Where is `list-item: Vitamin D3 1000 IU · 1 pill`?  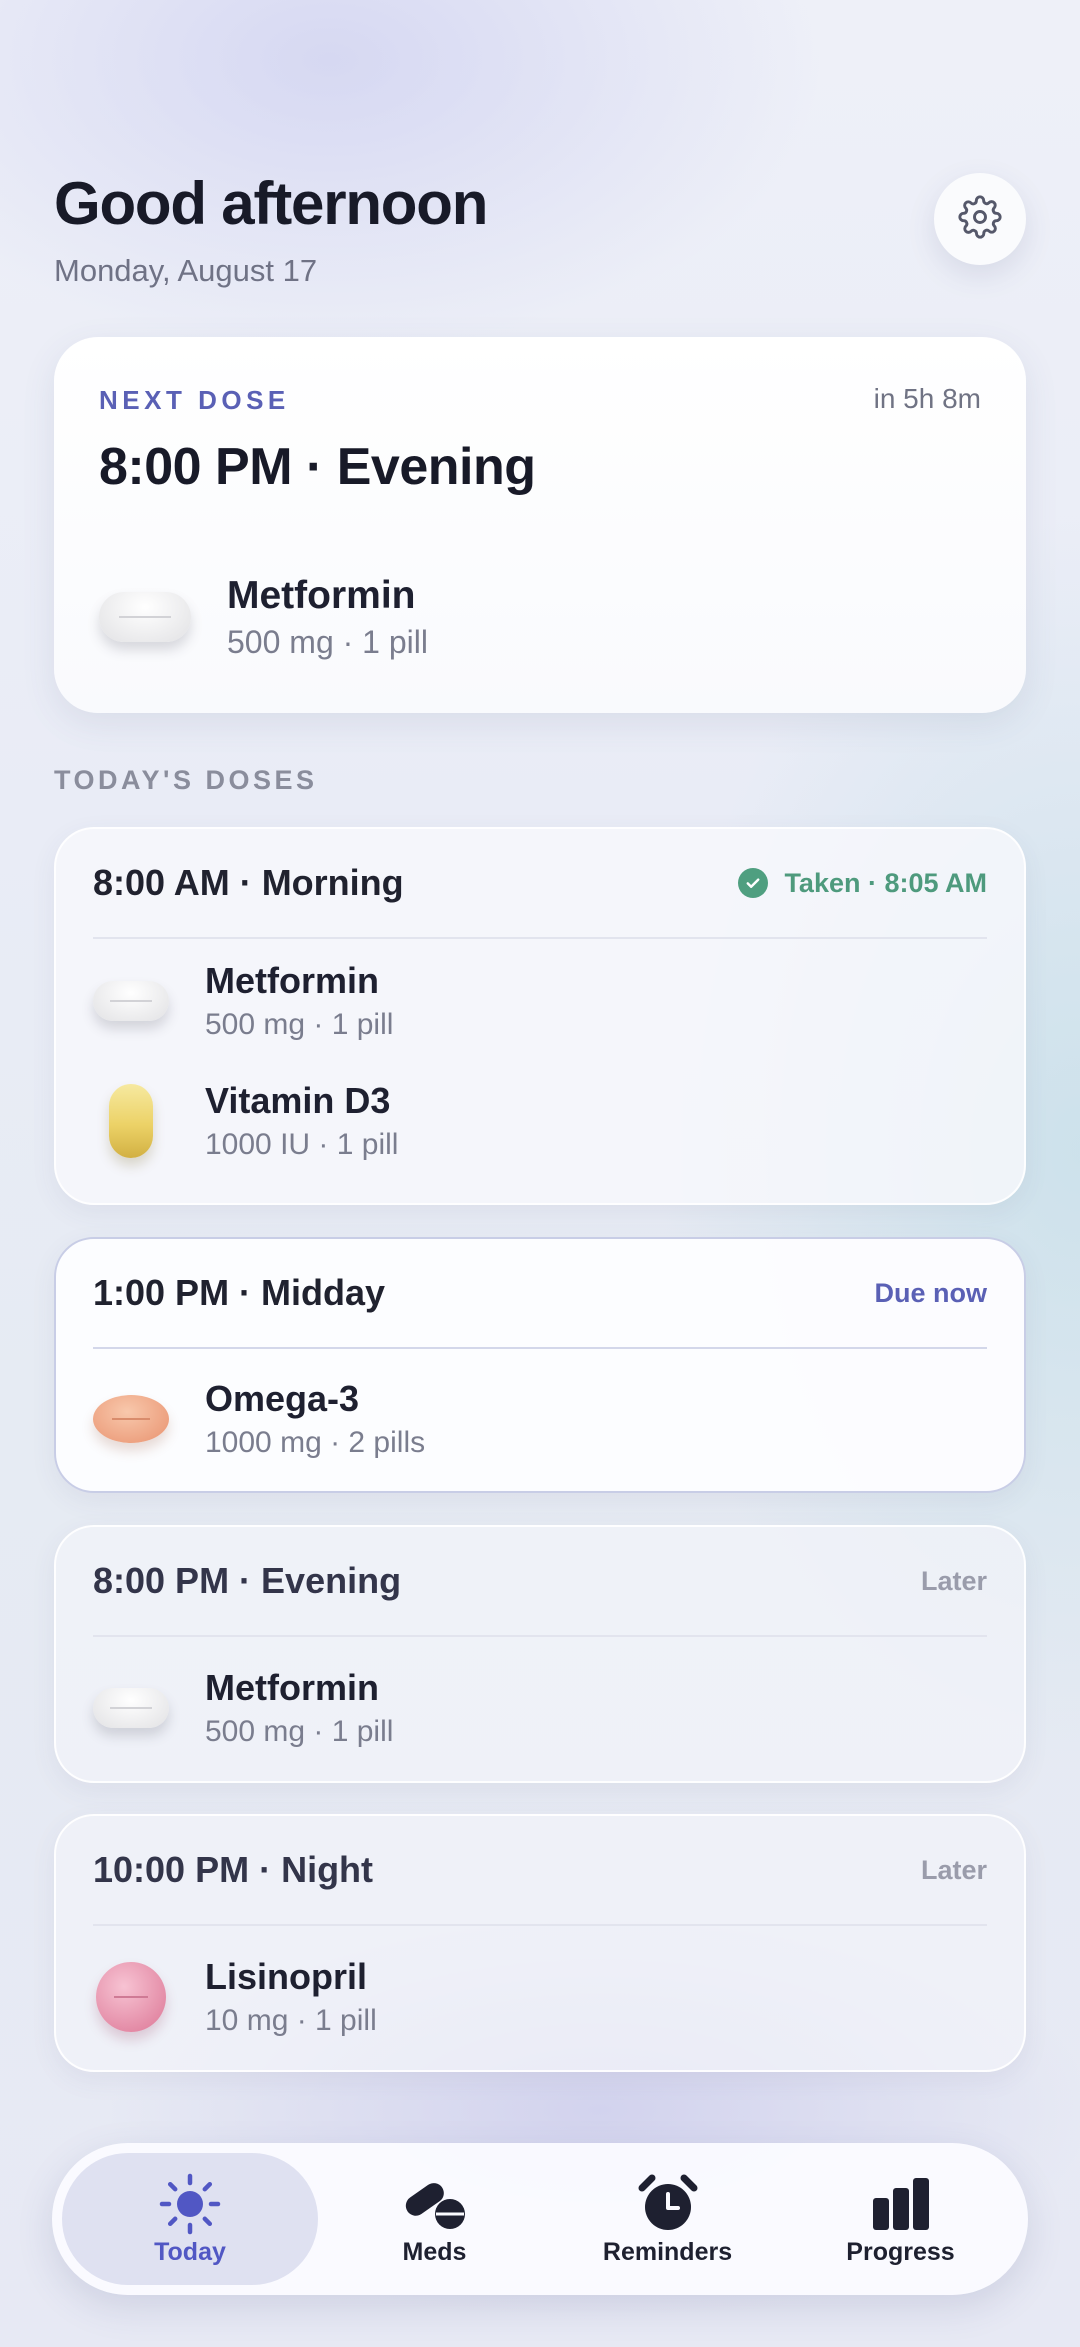 list-item: Vitamin D3 1000 IU · 1 pill is located at coordinates (540, 1121).